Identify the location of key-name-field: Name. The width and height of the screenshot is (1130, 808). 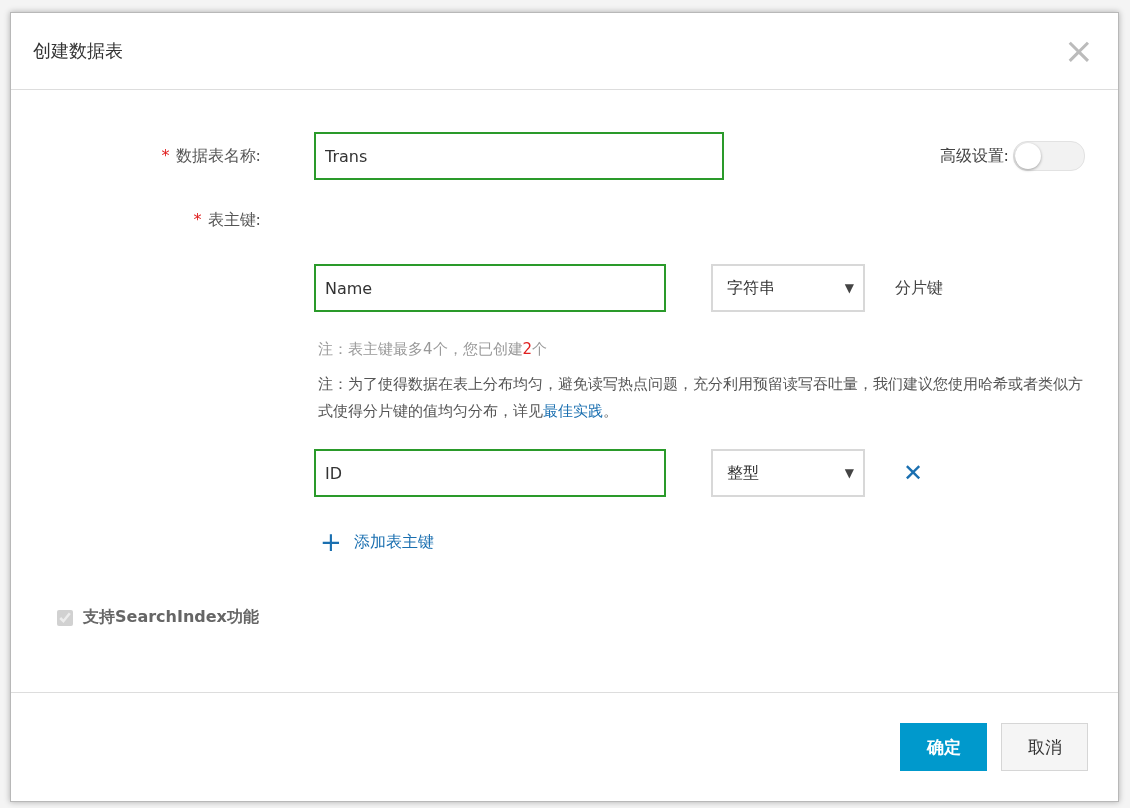
(490, 288).